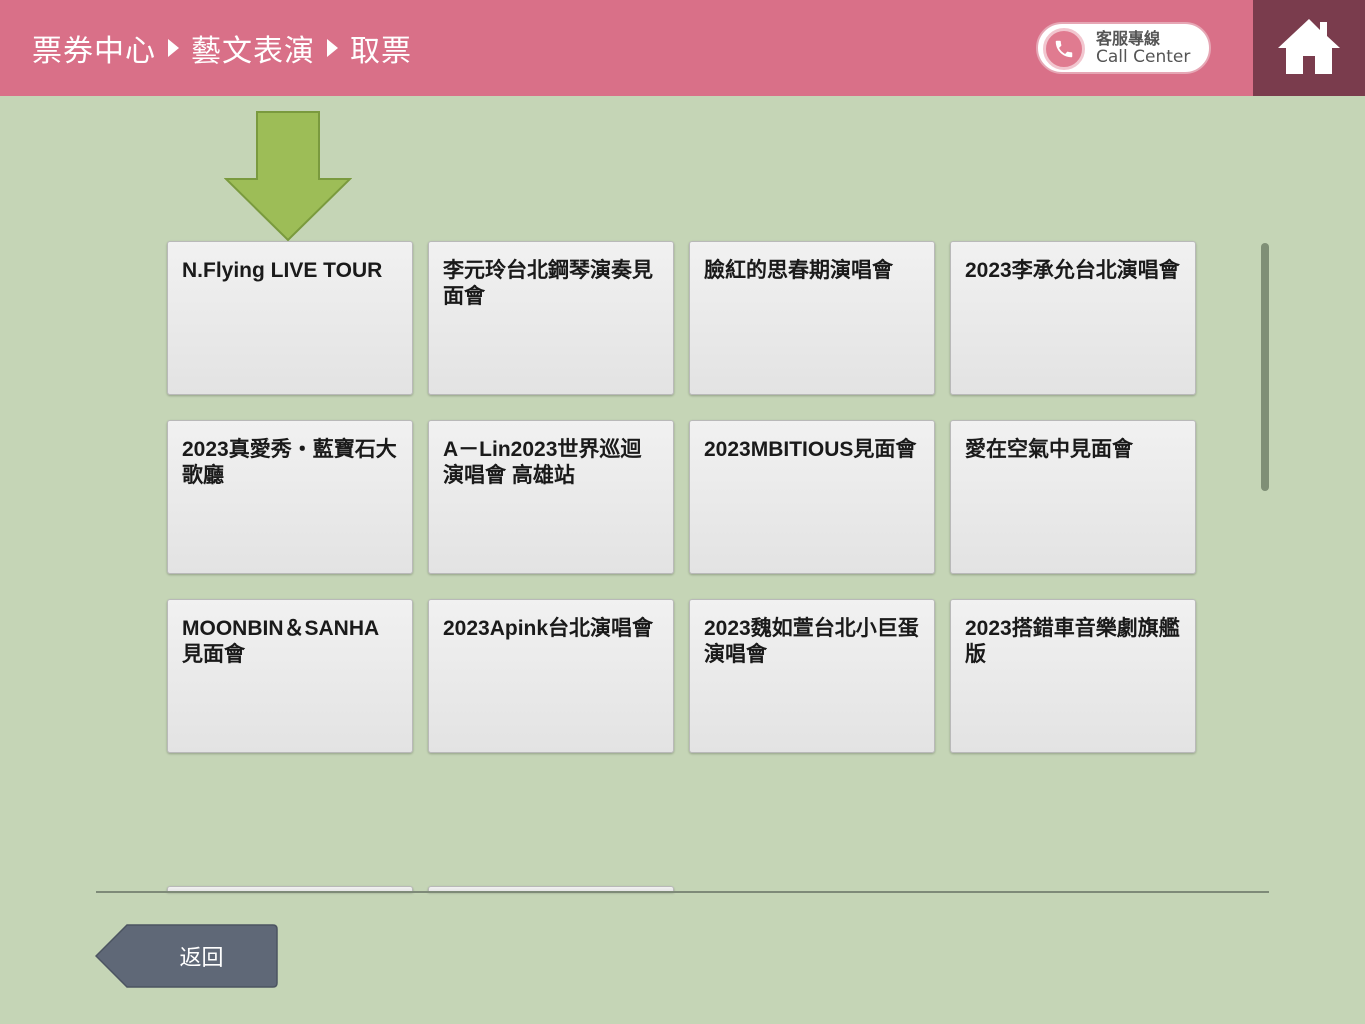  Describe the element at coordinates (290, 497) in the screenshot. I see `event-card: 2023真愛秀‧藍寶石大歌廳` at that location.